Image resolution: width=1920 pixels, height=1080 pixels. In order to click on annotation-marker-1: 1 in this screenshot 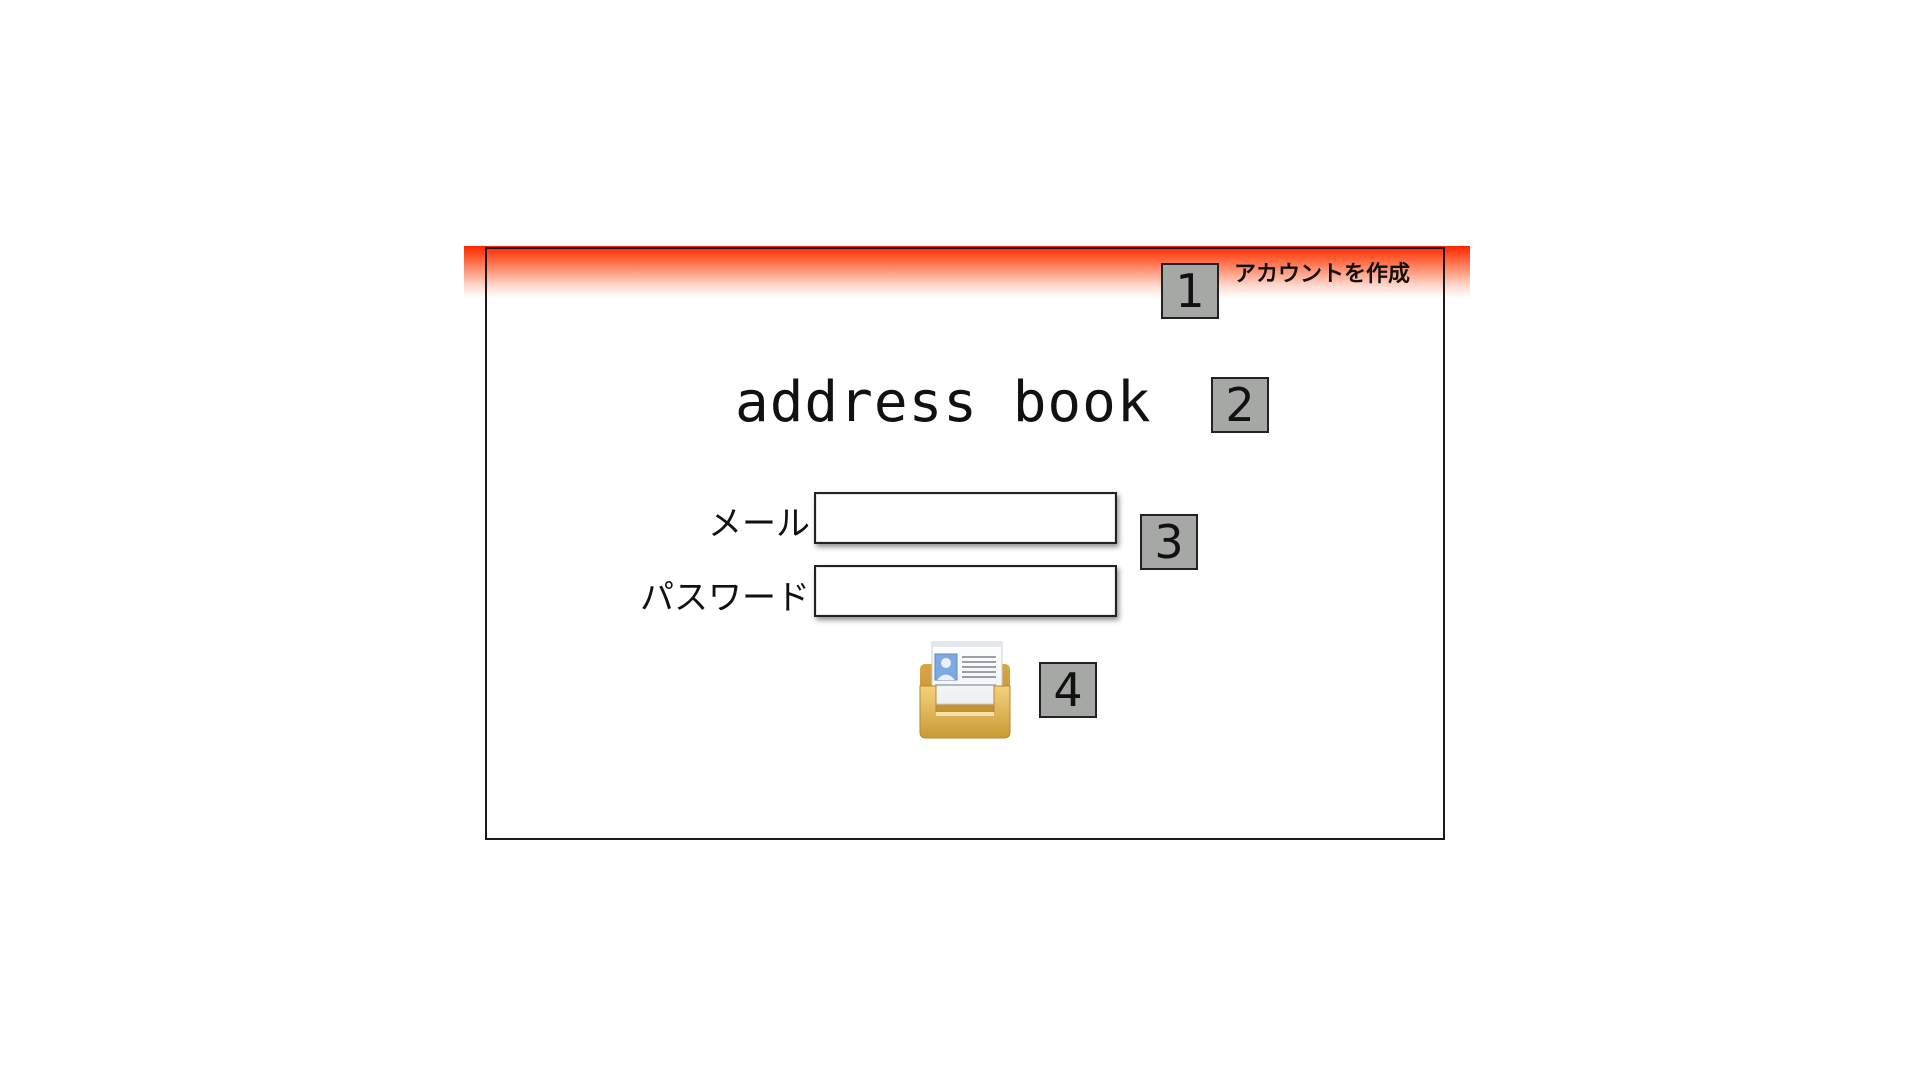, I will do `click(1190, 291)`.